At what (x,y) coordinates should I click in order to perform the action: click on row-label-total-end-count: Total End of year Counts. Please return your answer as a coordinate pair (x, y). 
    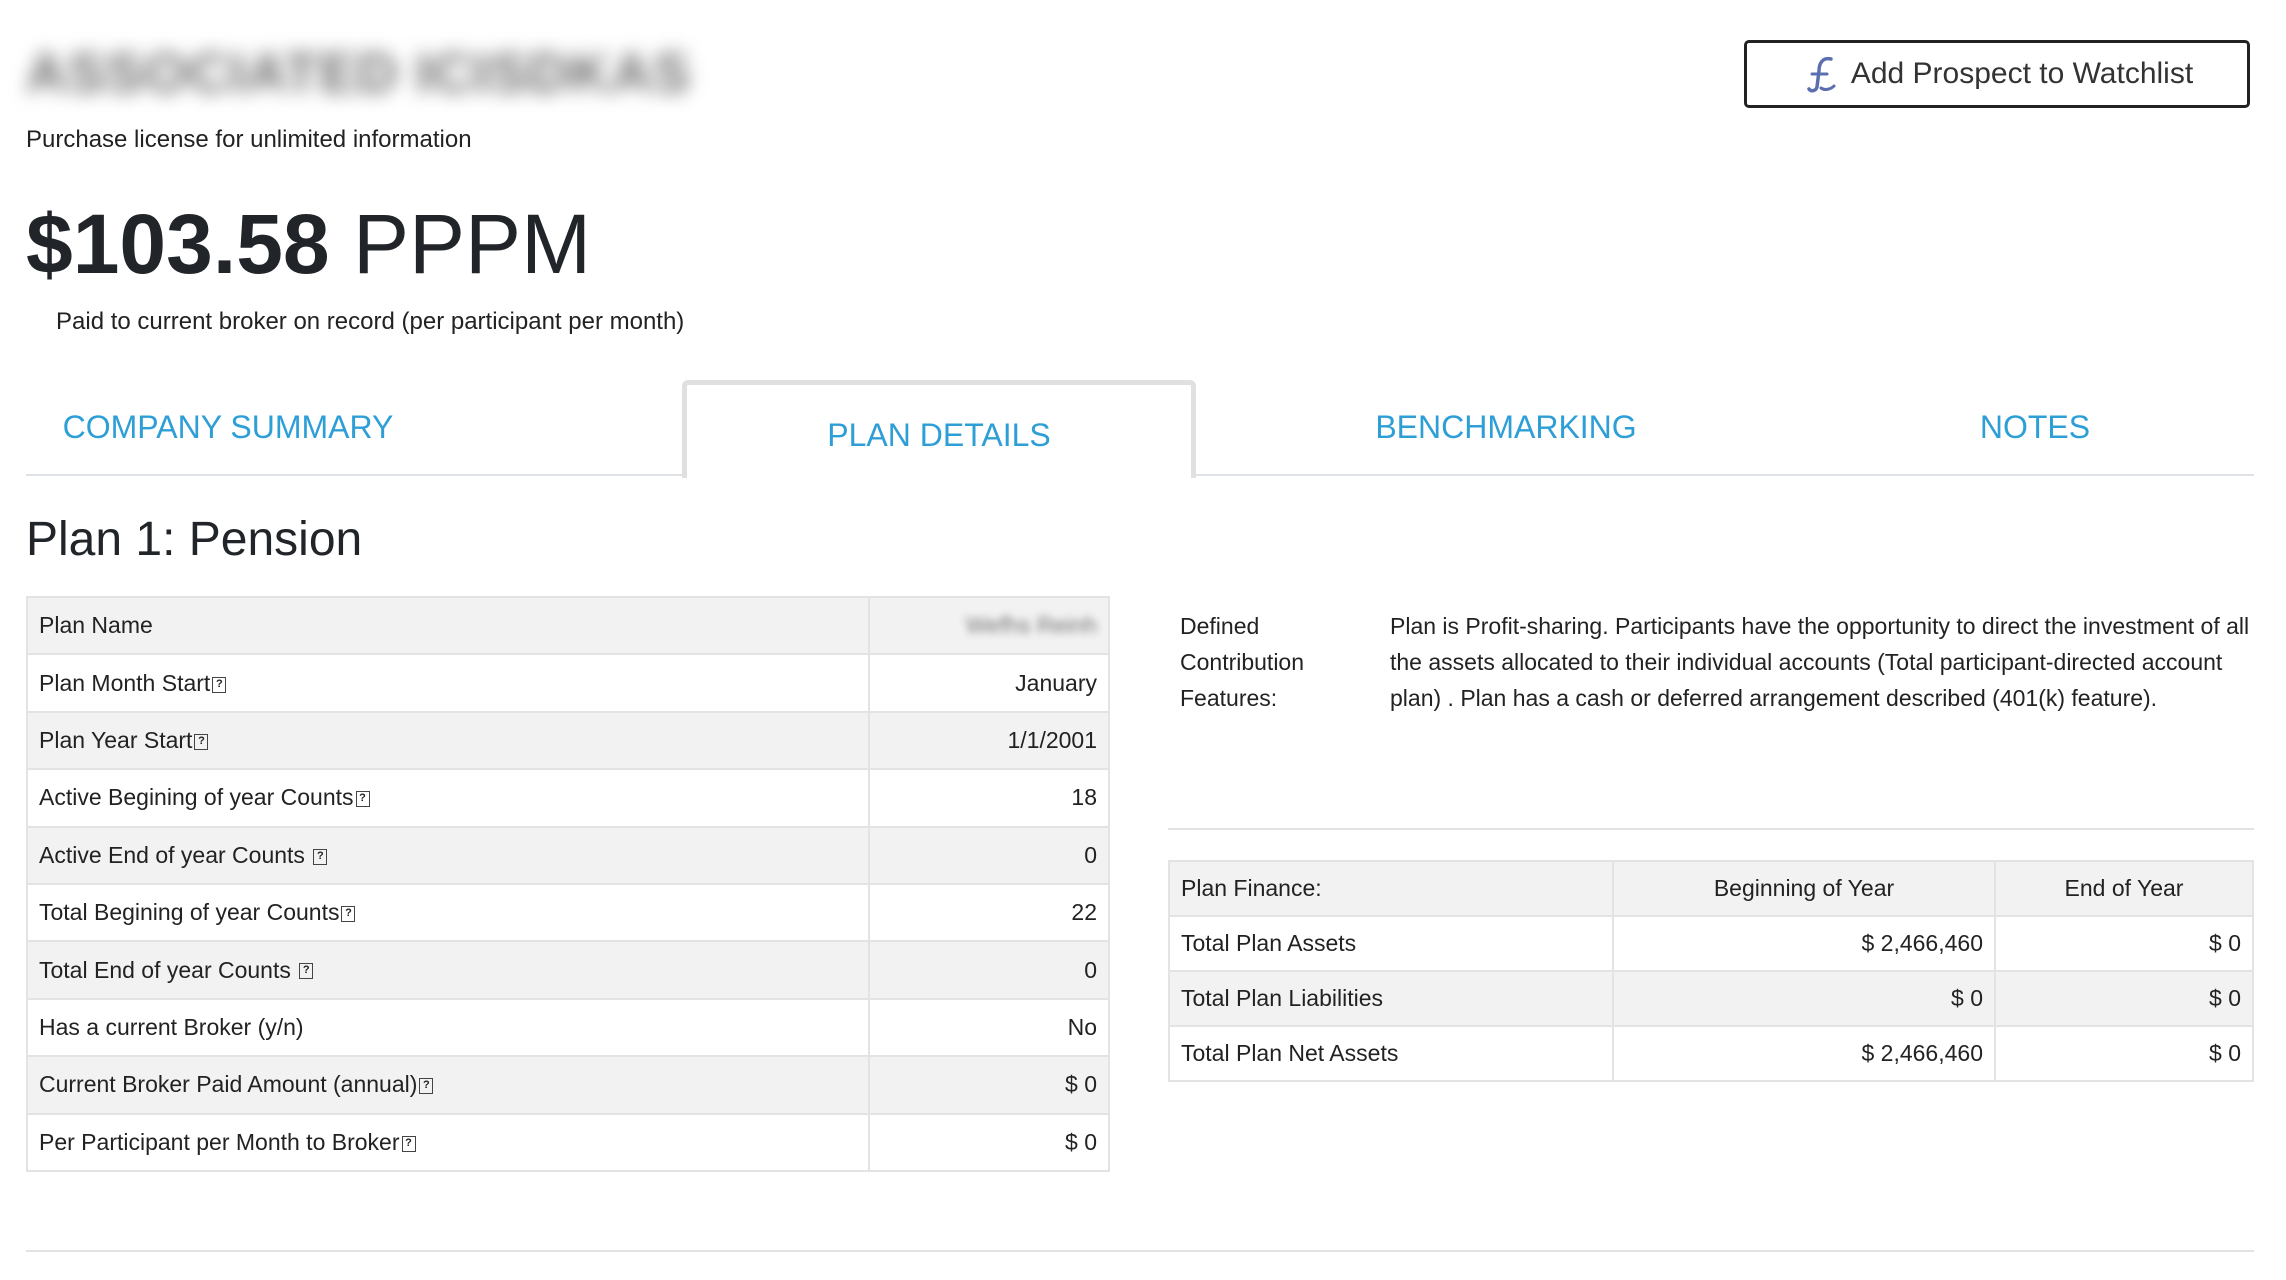
    Looking at the image, I should click on (168, 969).